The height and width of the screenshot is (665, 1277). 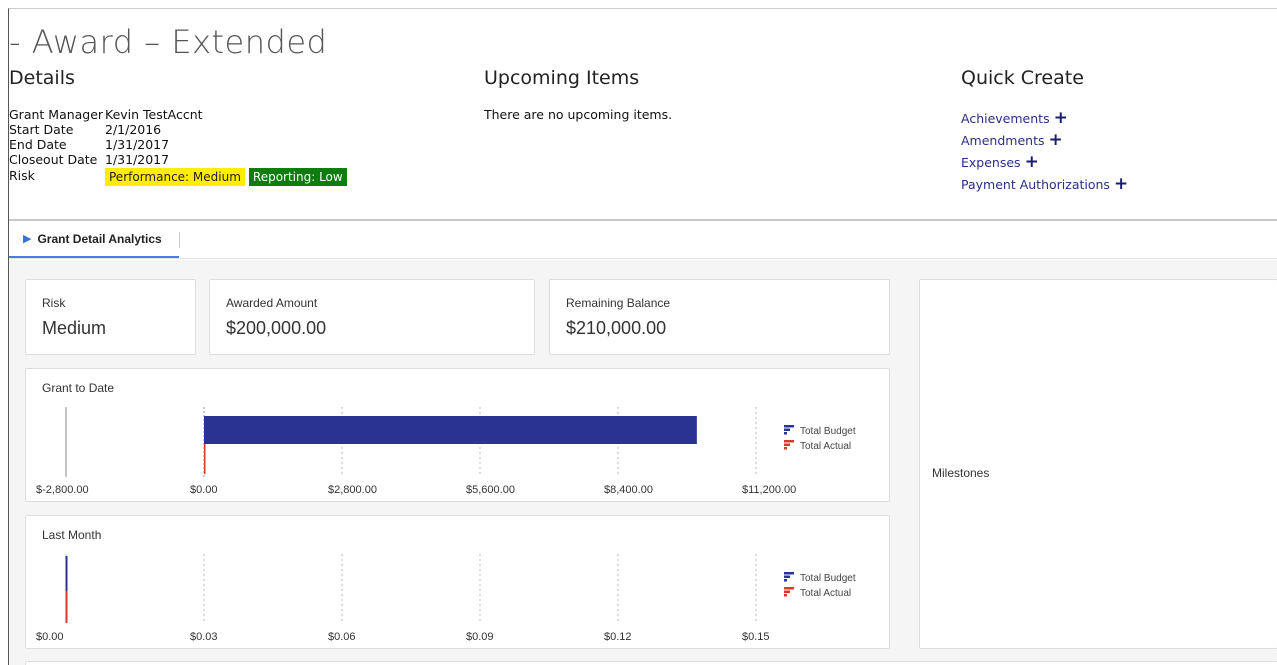 I want to click on quick-create-payment-authorizations-link: Payment Authorizations +, so click(x=1044, y=184).